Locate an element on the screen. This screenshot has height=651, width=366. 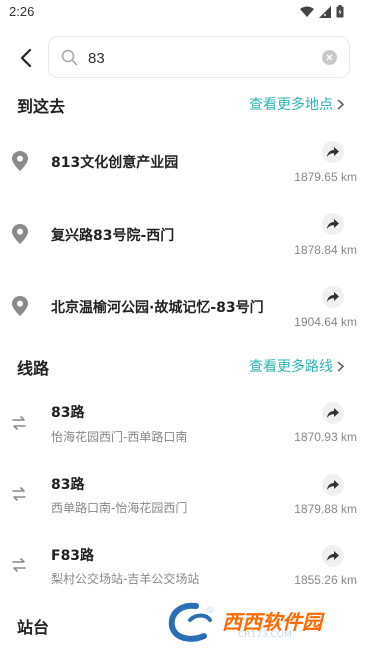
section-title-places: 到这去 is located at coordinates (41, 106).